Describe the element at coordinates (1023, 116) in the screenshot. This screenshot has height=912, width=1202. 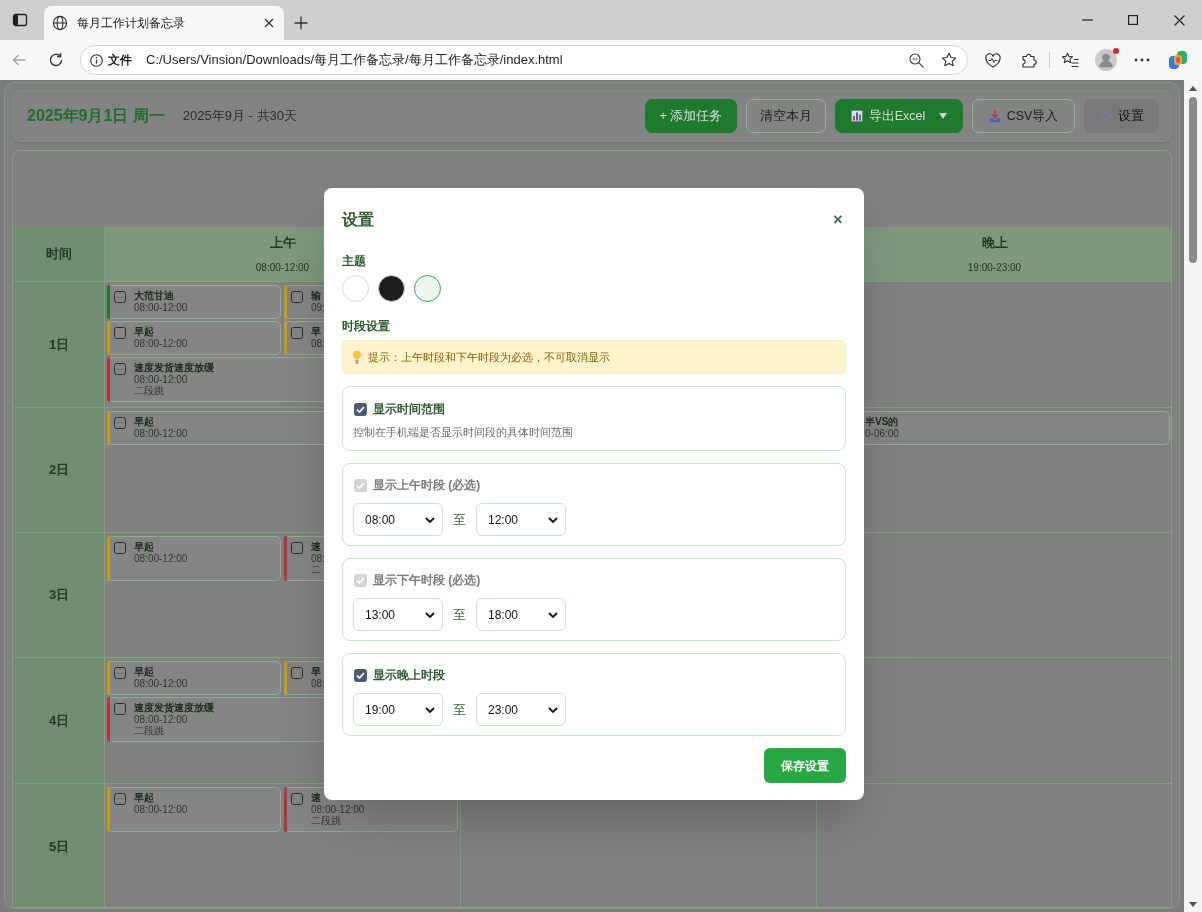
I see `import-button: CSV导入` at that location.